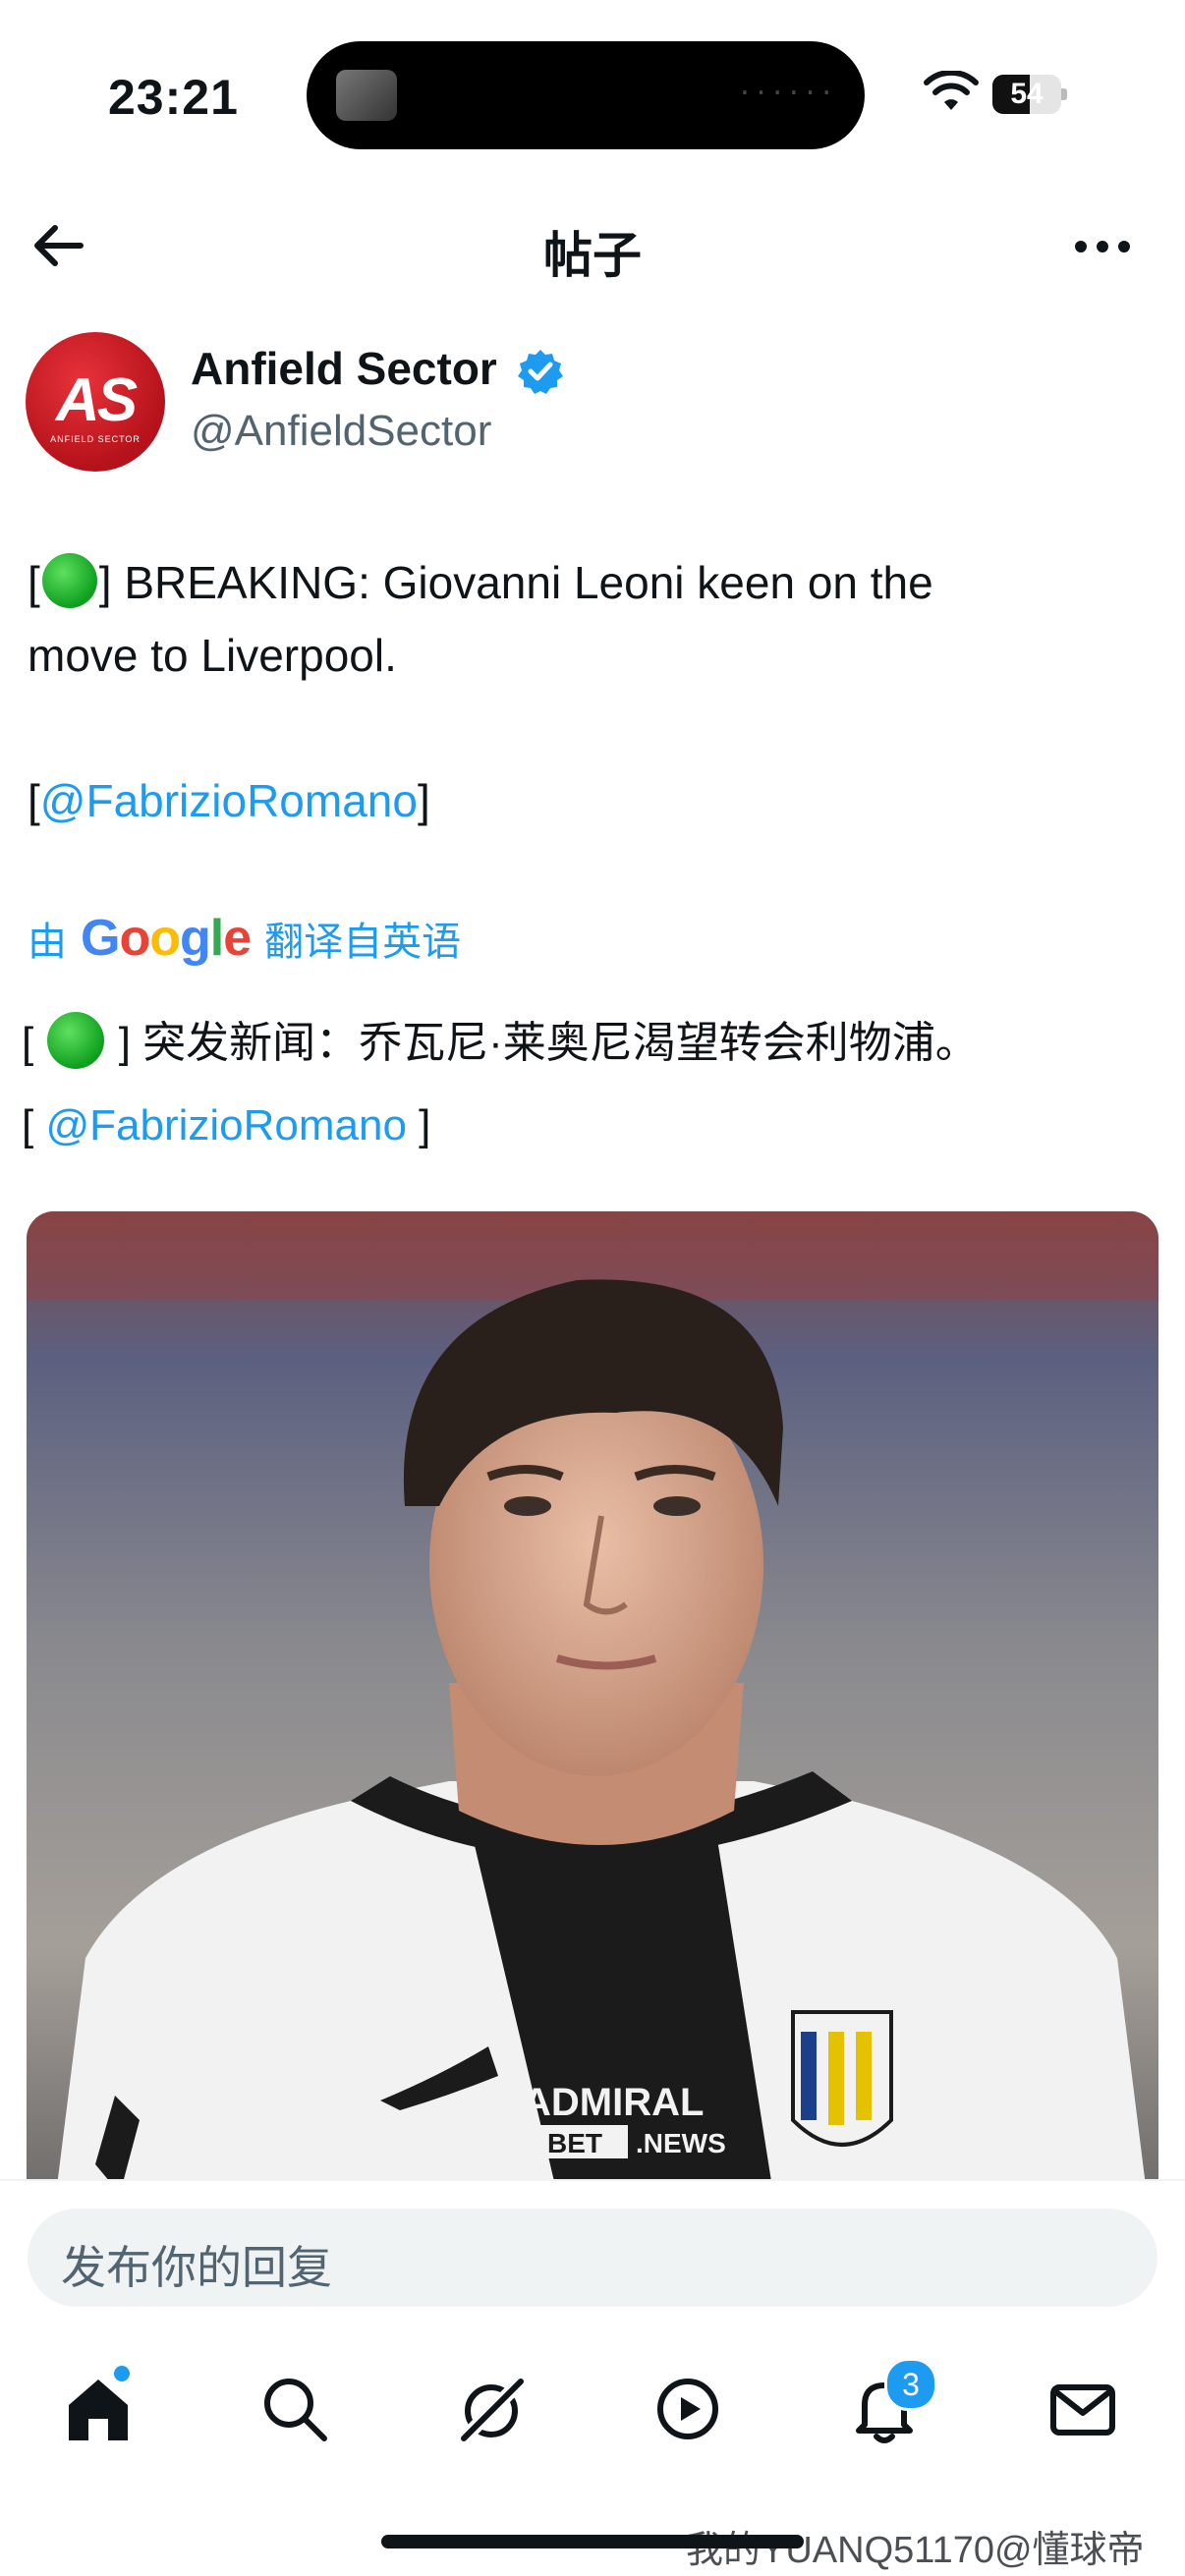  What do you see at coordinates (592, 255) in the screenshot?
I see `page-title: 帖子` at bounding box center [592, 255].